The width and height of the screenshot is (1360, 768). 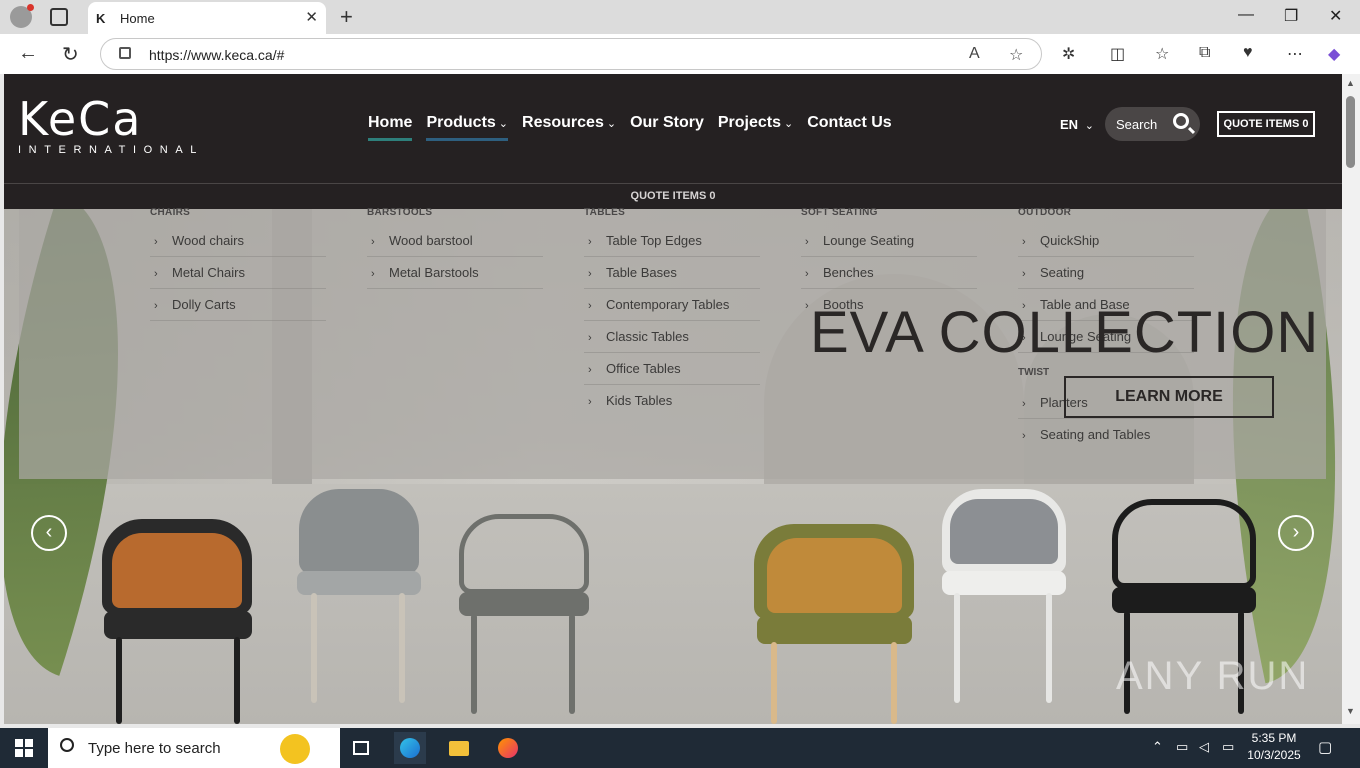 I want to click on menu-item-label: Kids Tables, so click(x=639, y=400).